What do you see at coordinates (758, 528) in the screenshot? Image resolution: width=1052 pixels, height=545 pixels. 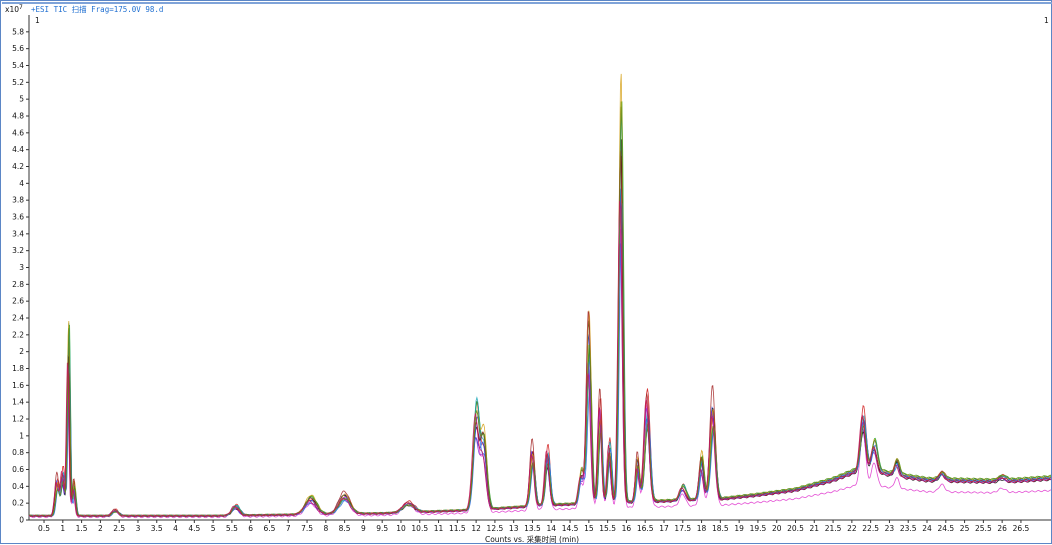 I see `x-tick-label: 19.5` at bounding box center [758, 528].